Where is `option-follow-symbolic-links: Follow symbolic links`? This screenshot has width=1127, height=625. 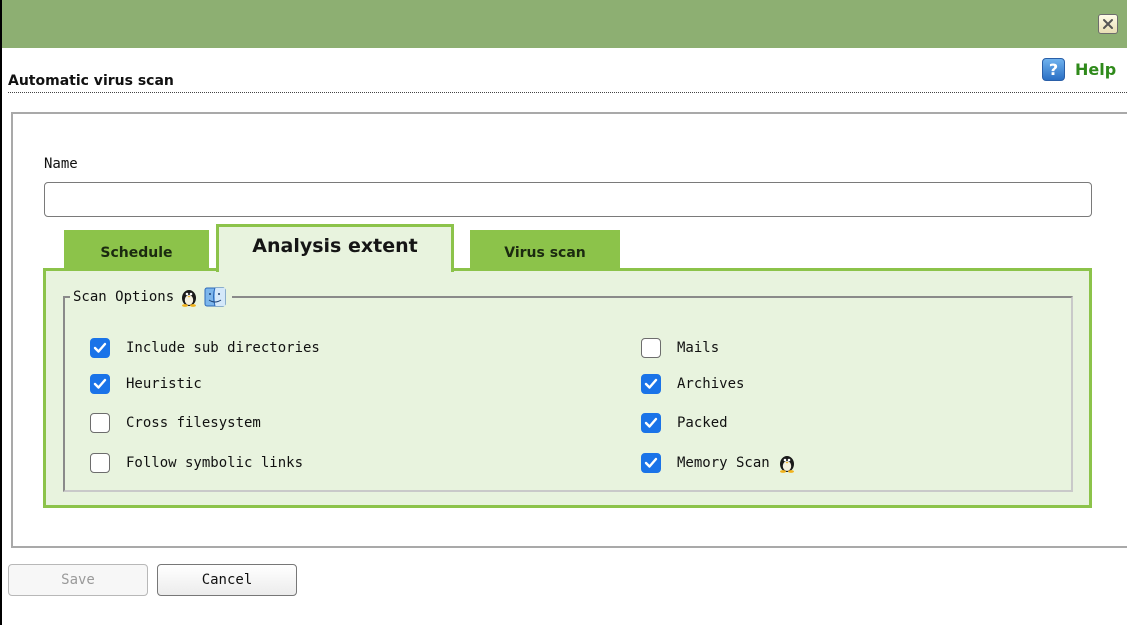
option-follow-symbolic-links: Follow symbolic links is located at coordinates (196, 463).